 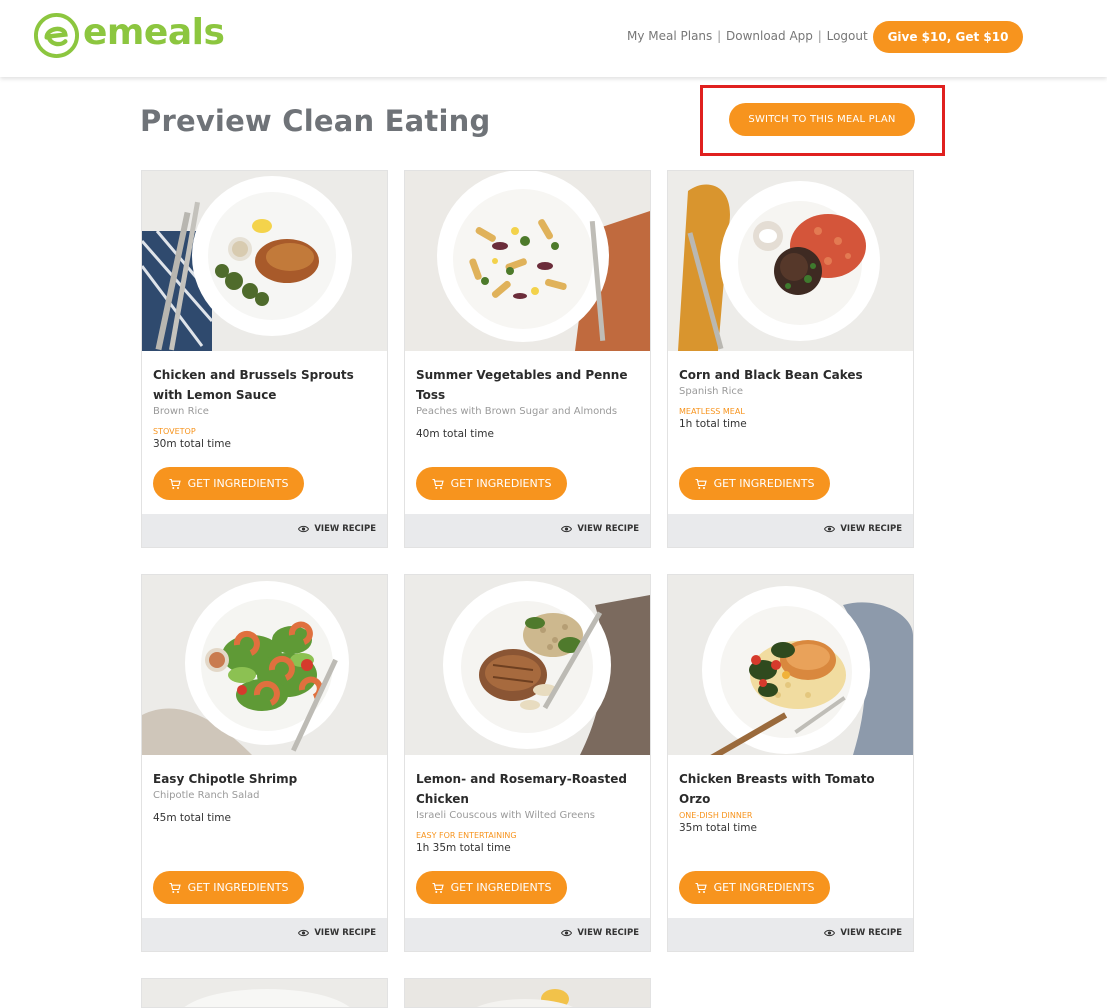 I want to click on recipe-side: Chipotle Ranch Salad, so click(x=206, y=795).